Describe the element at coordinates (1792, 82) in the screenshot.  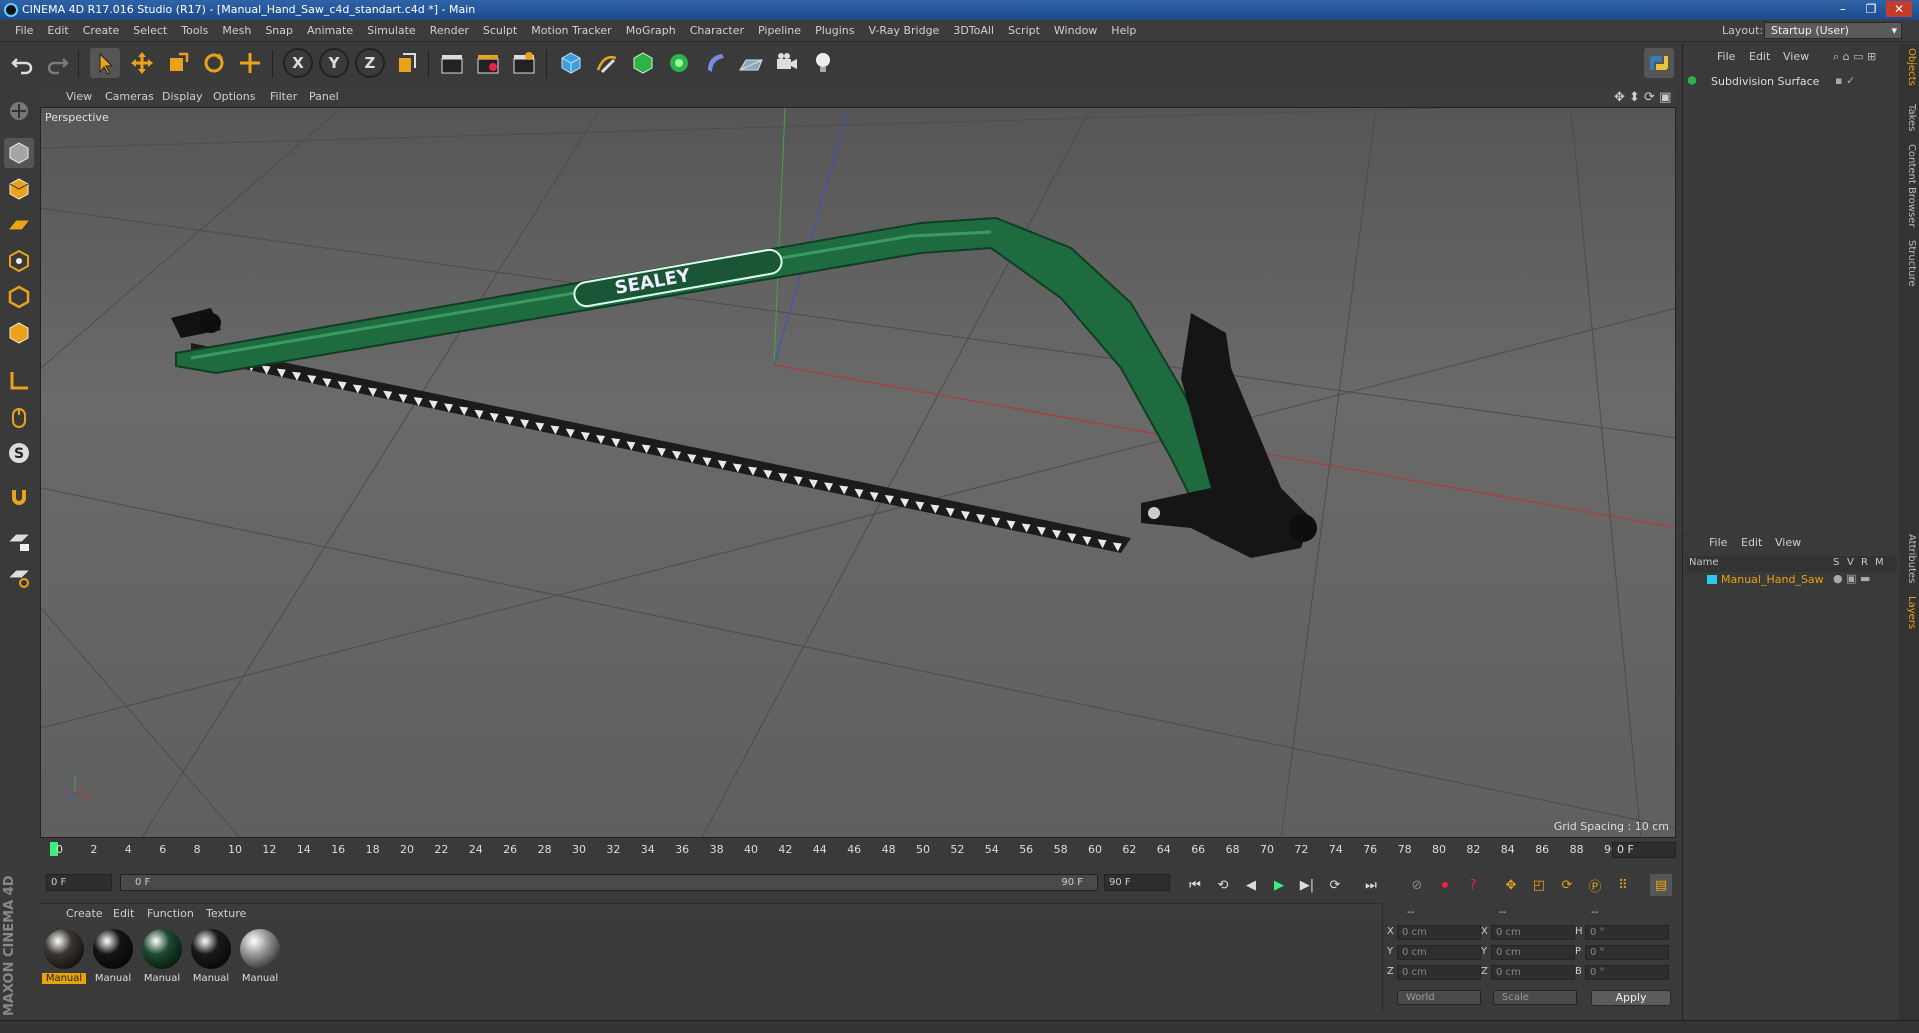
I see `object-row: ⬢ Subdivision Surface ▪ ✓` at that location.